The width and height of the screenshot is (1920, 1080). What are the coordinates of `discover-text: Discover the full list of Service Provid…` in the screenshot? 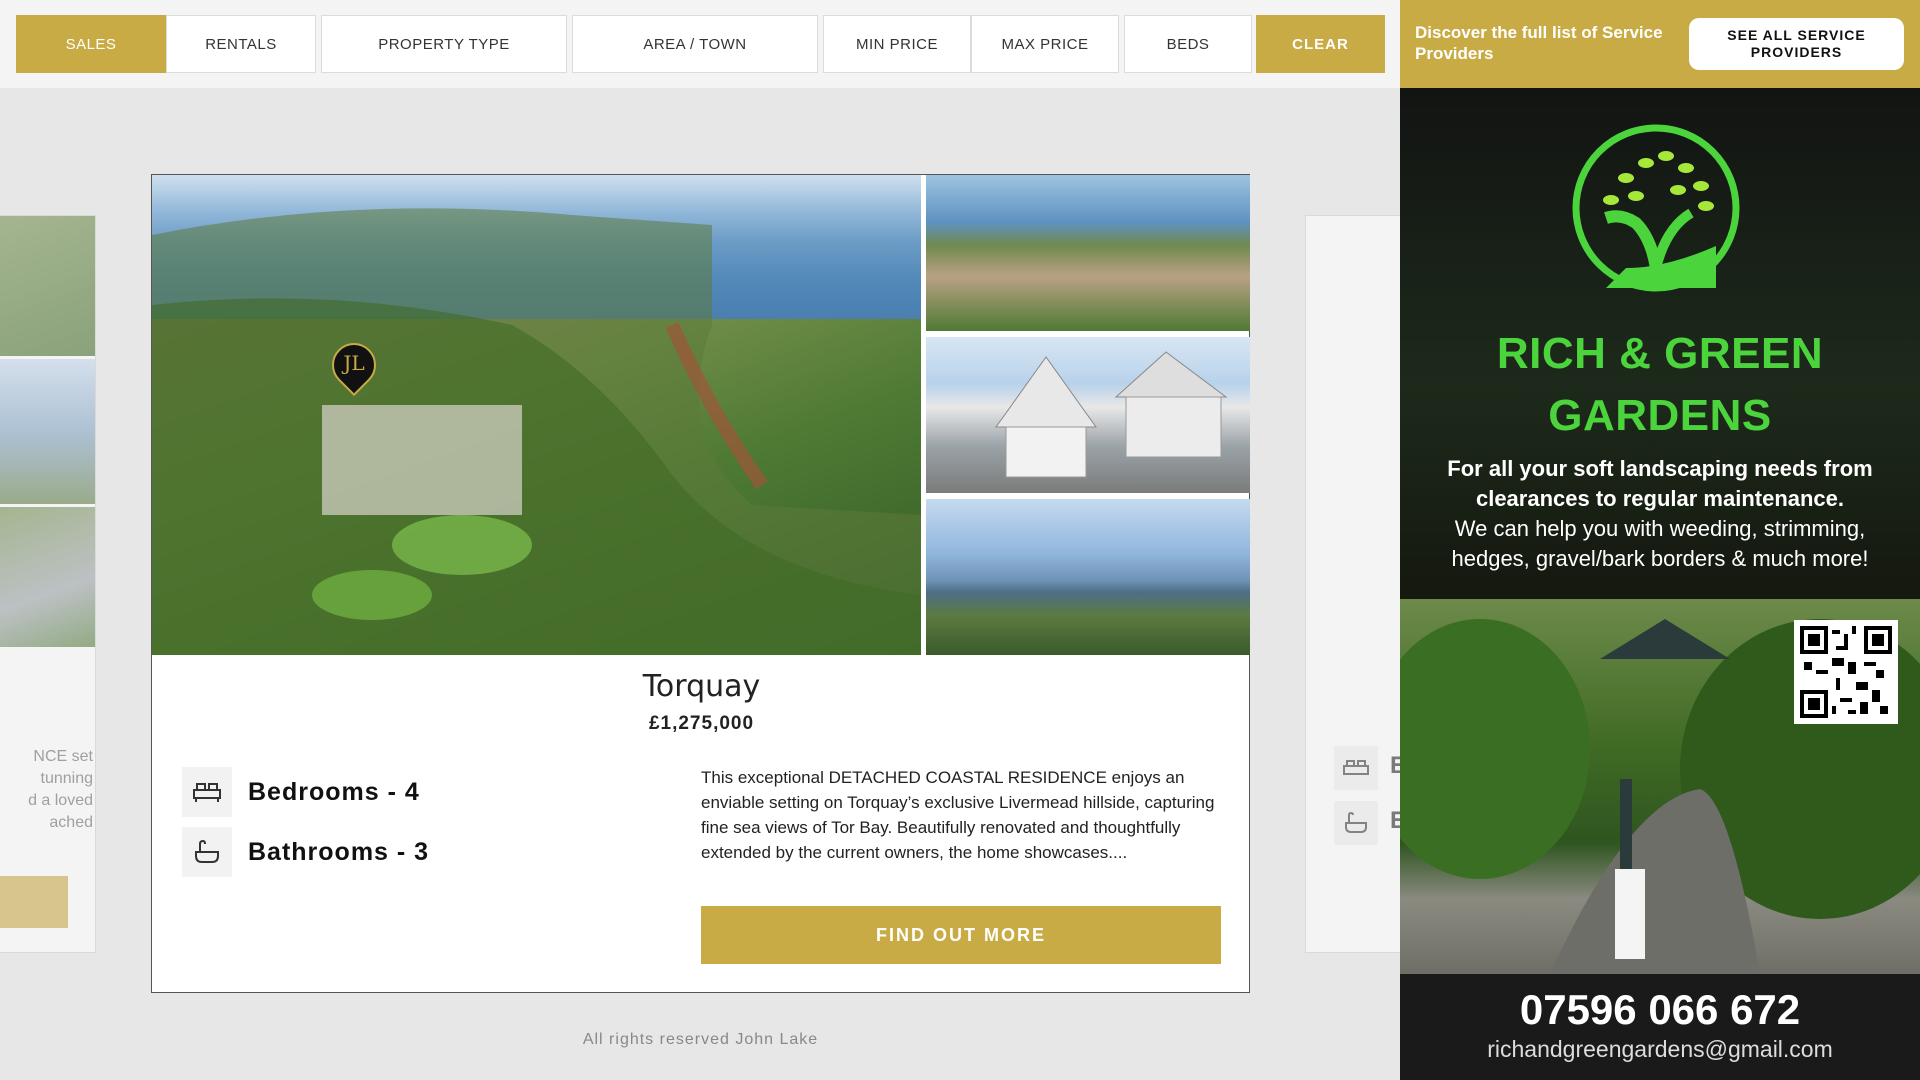 It's located at (1539, 43).